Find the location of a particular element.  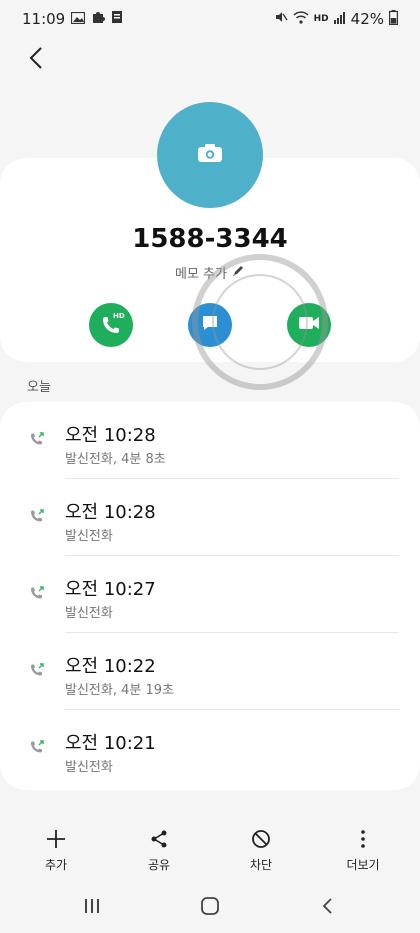

add-memo-button: 메모 추가 is located at coordinates (210, 272).